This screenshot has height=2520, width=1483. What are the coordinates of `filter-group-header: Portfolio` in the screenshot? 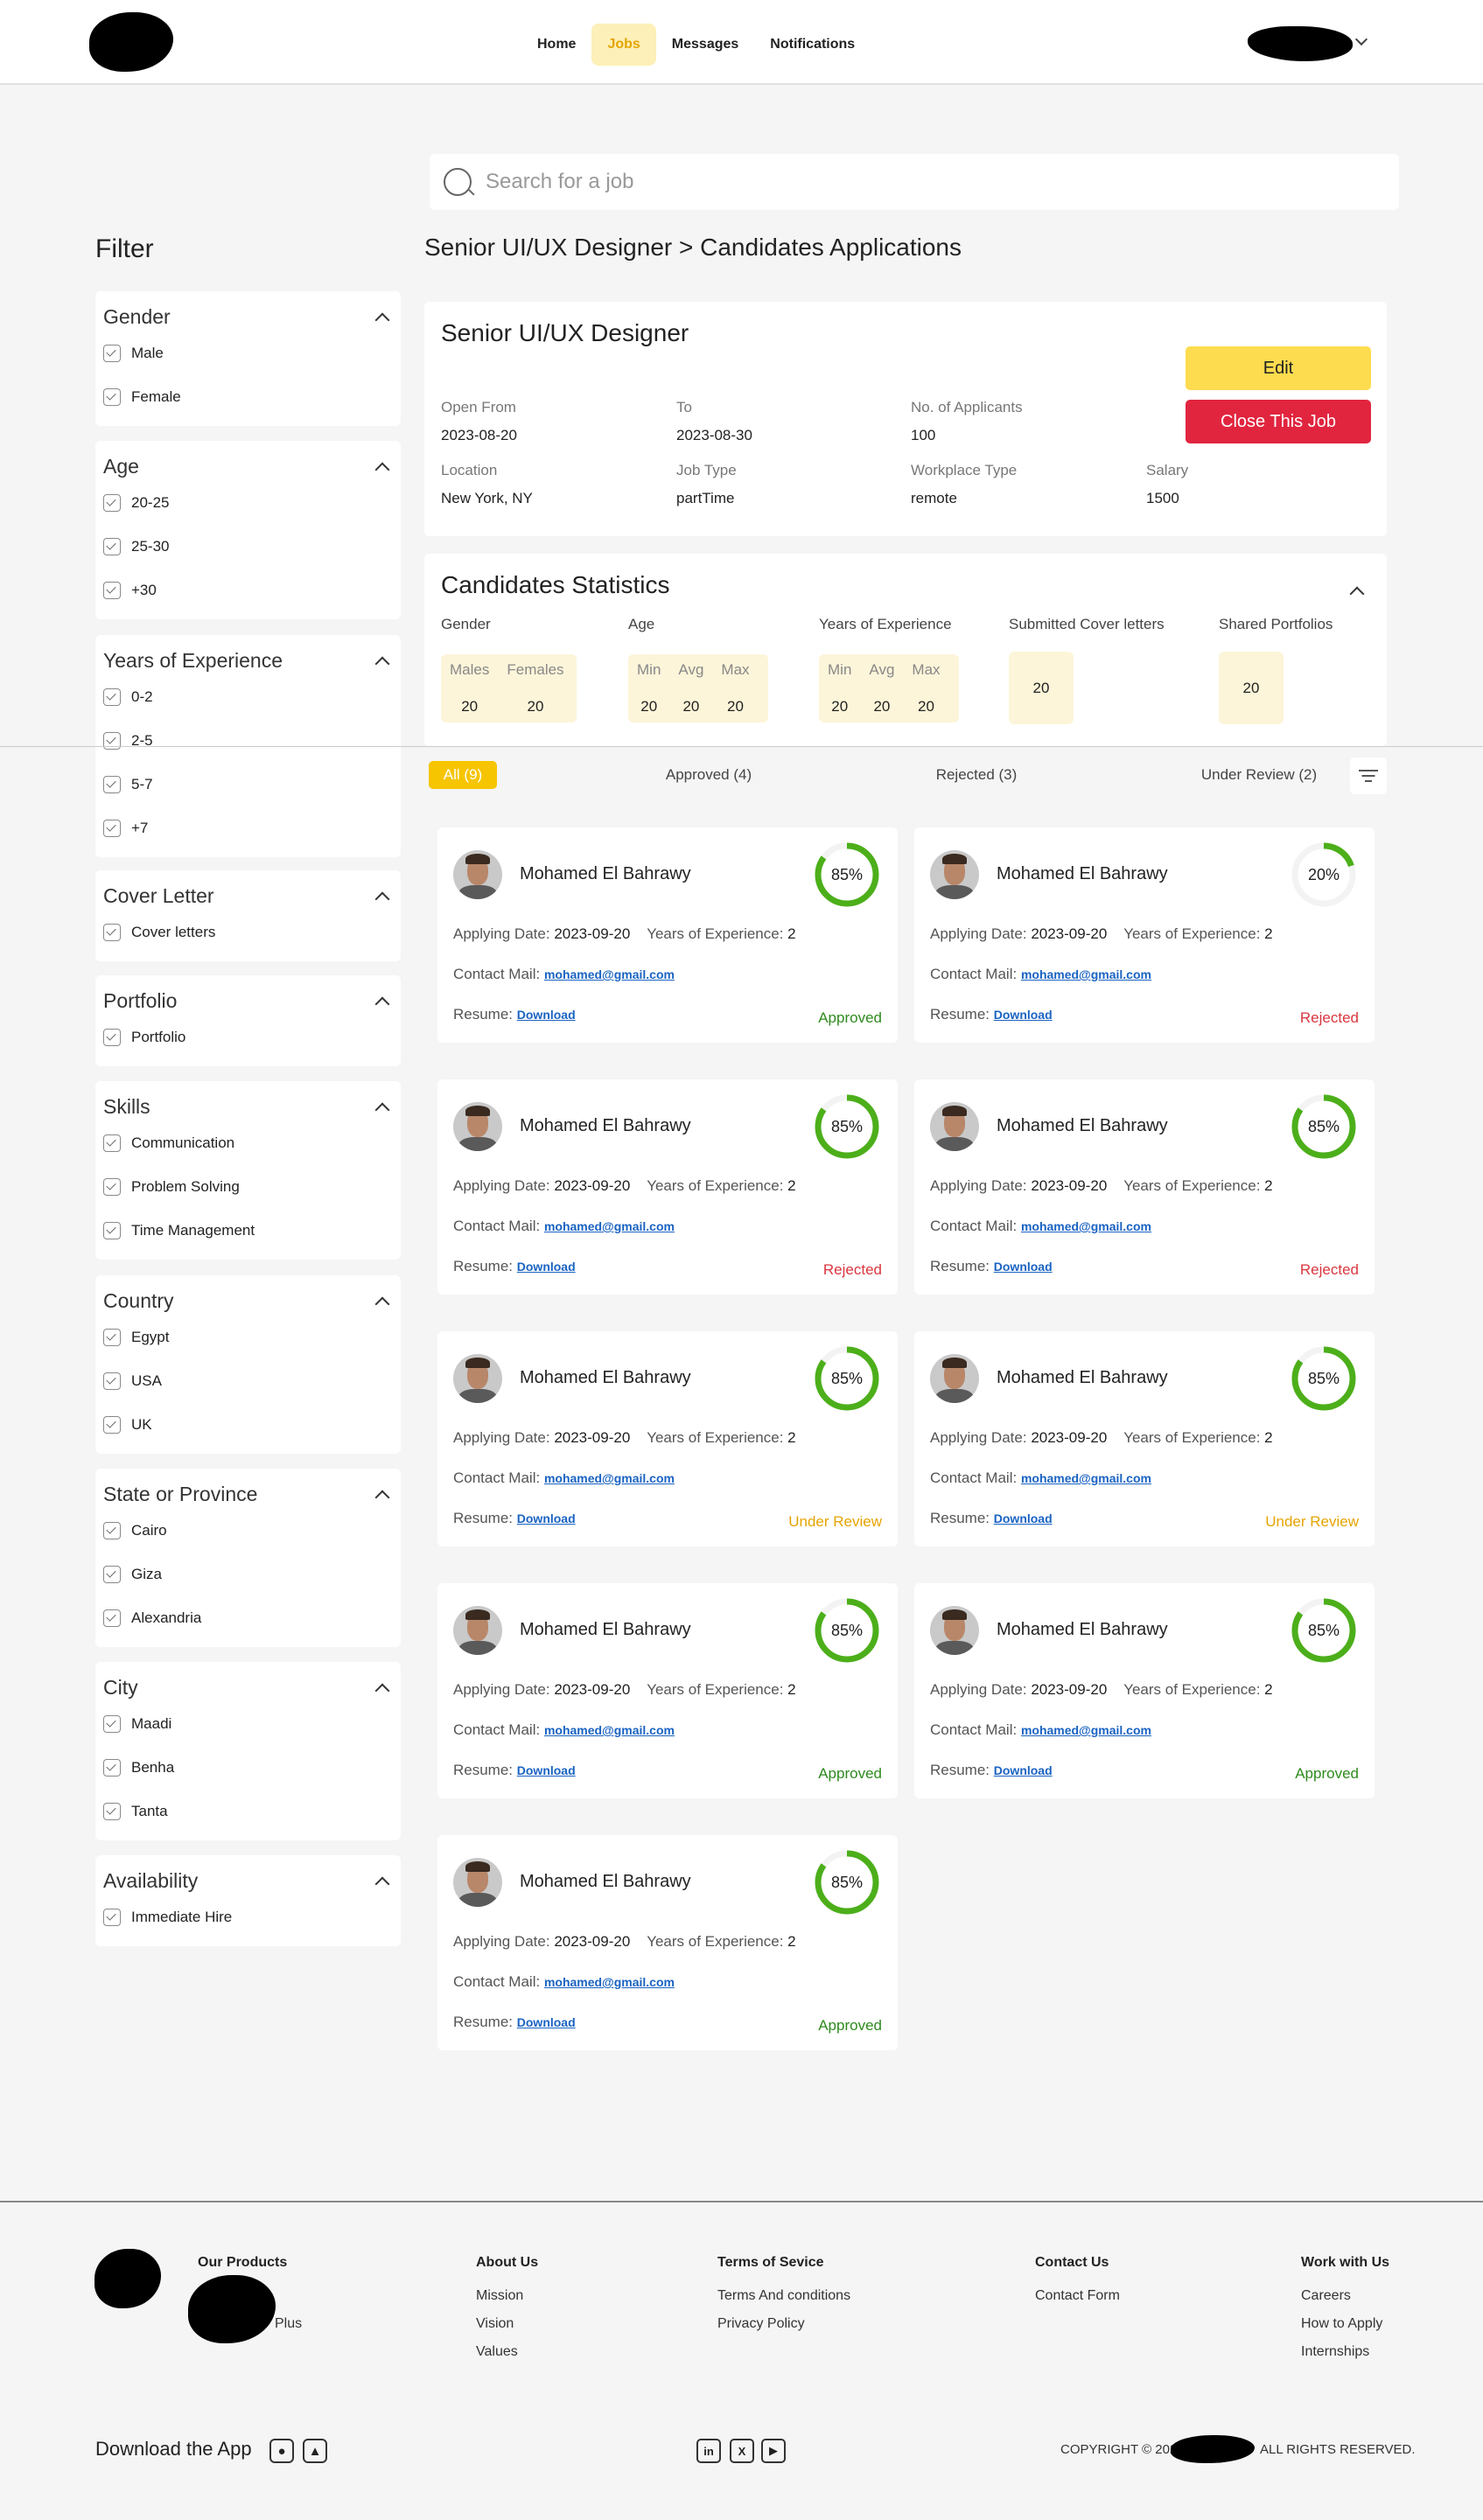 It's located at (248, 1001).